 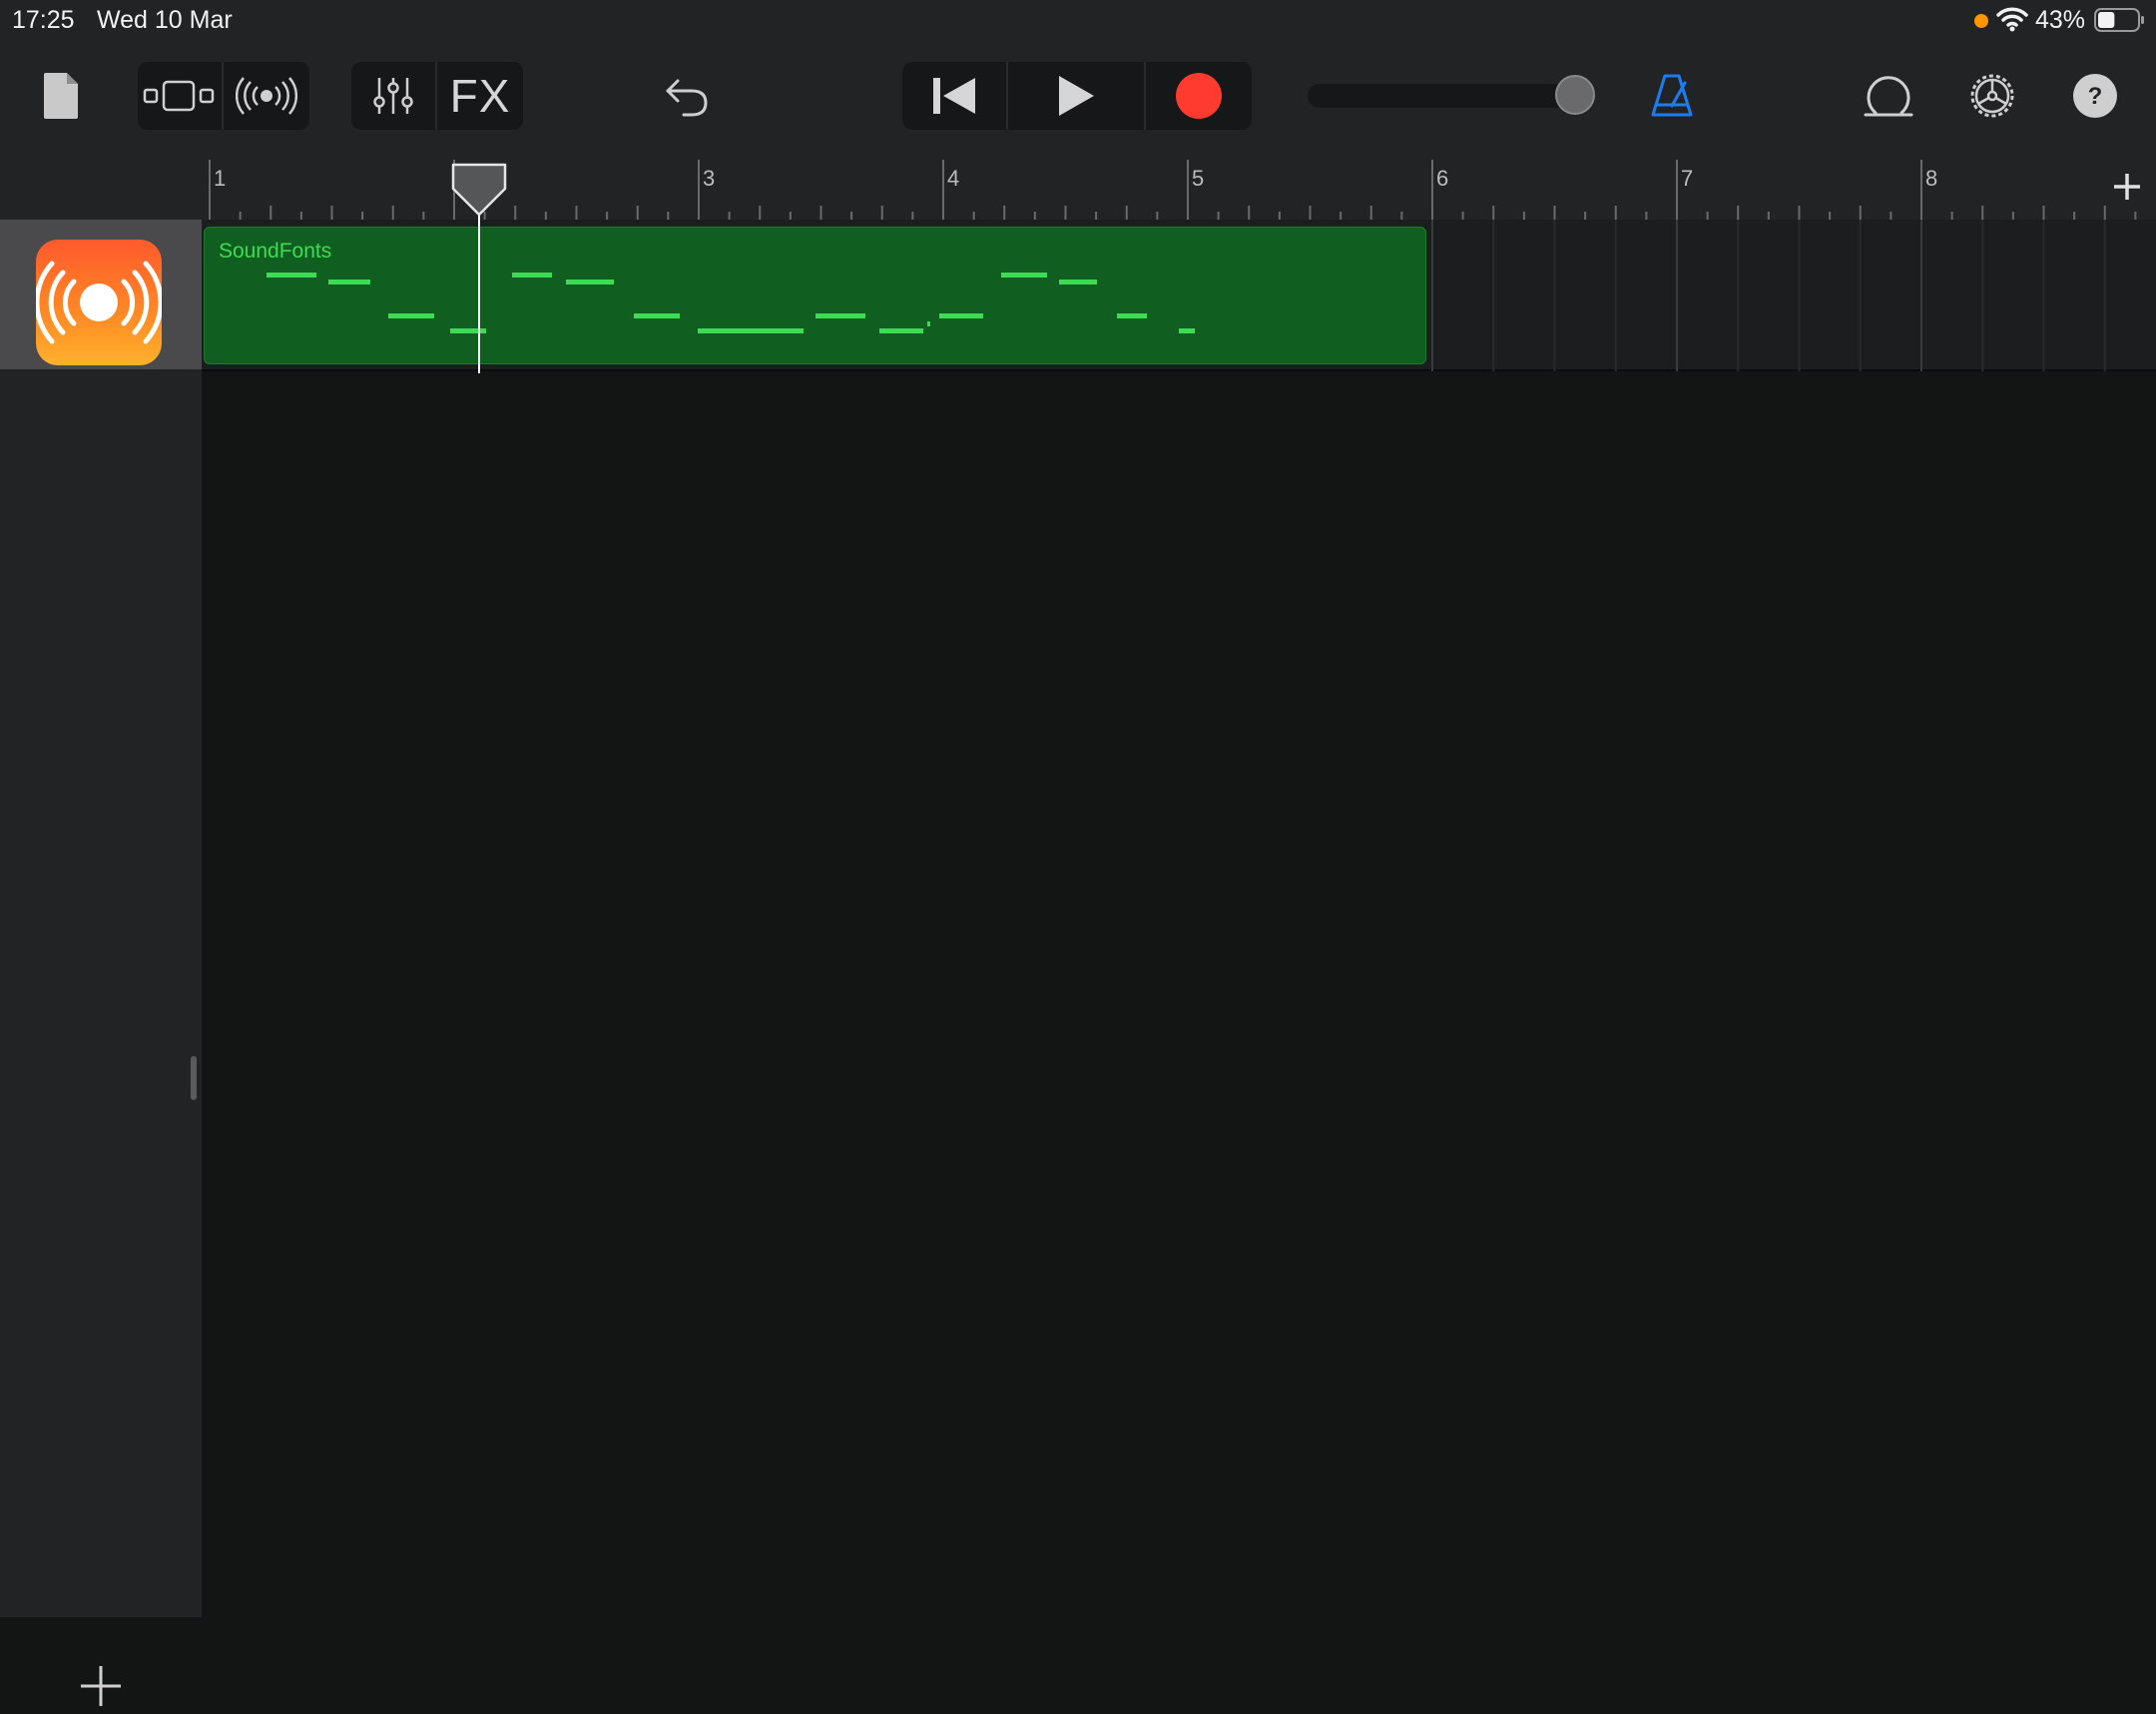 What do you see at coordinates (220, 178) in the screenshot?
I see `bar-number: 1` at bounding box center [220, 178].